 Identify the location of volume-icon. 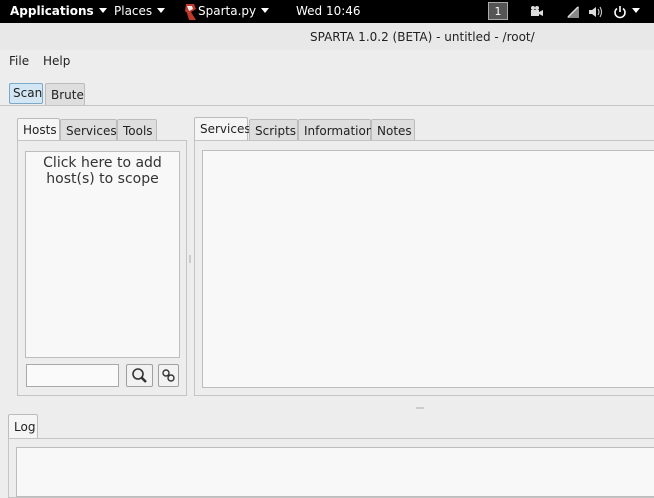
(596, 11).